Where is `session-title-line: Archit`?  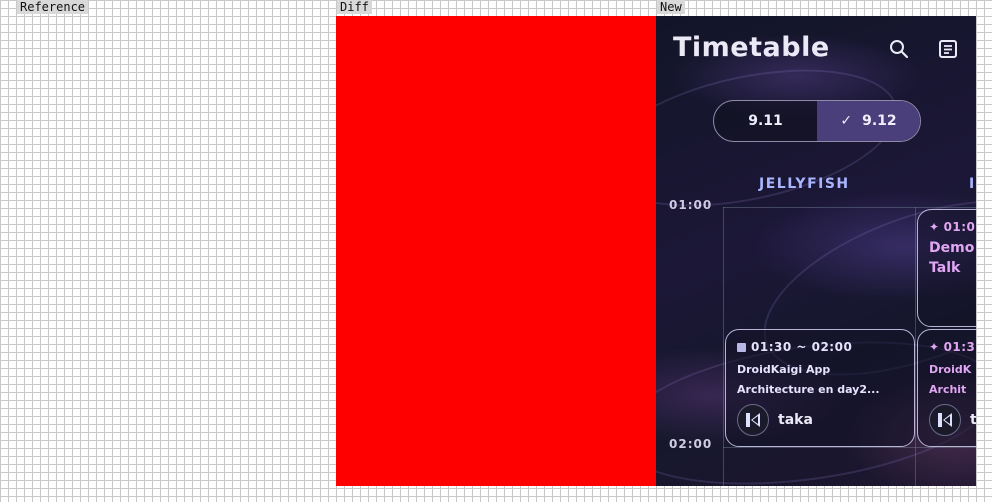
session-title-line: Archit is located at coordinates (948, 389).